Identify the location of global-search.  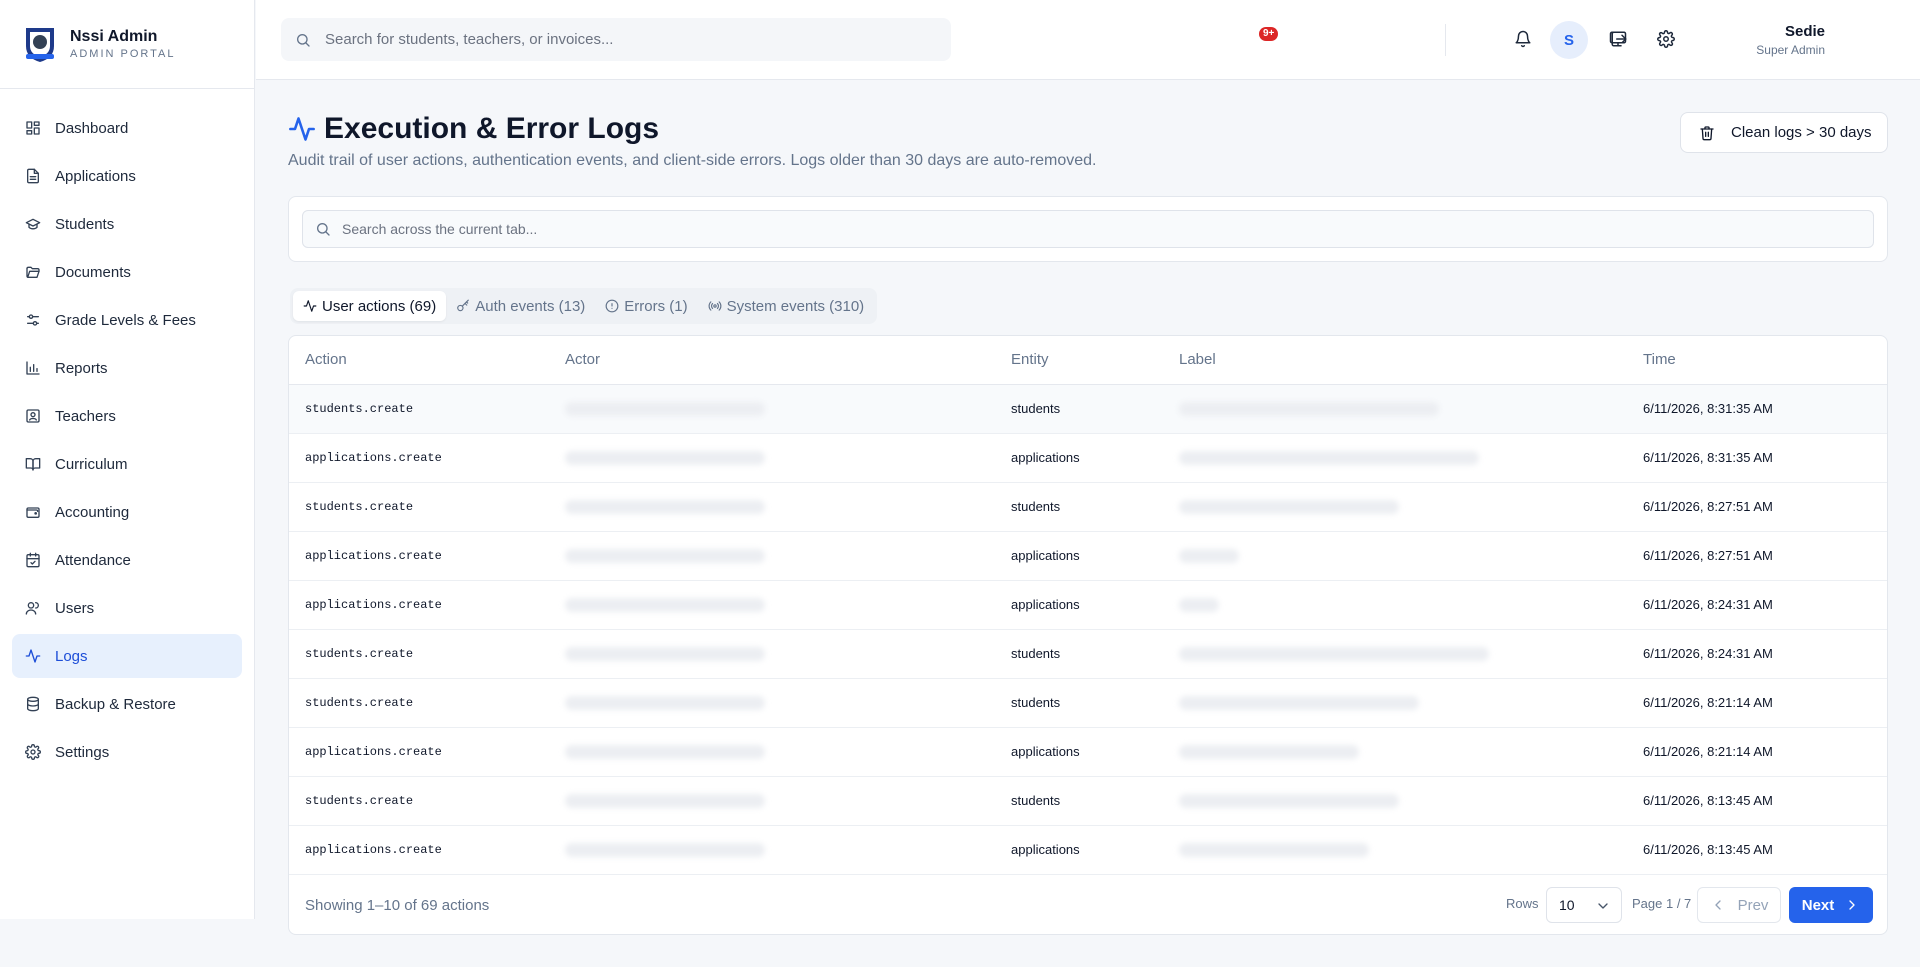
(616, 39).